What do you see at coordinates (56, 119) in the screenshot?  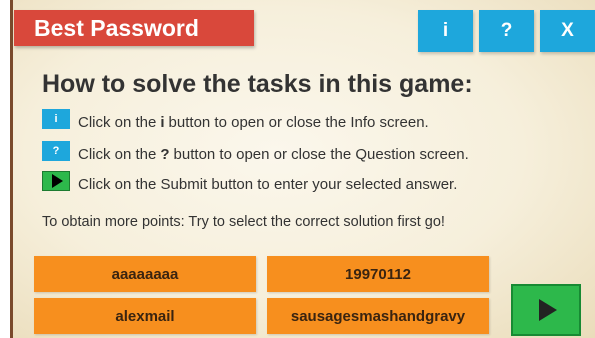 I see `info-icon: i` at bounding box center [56, 119].